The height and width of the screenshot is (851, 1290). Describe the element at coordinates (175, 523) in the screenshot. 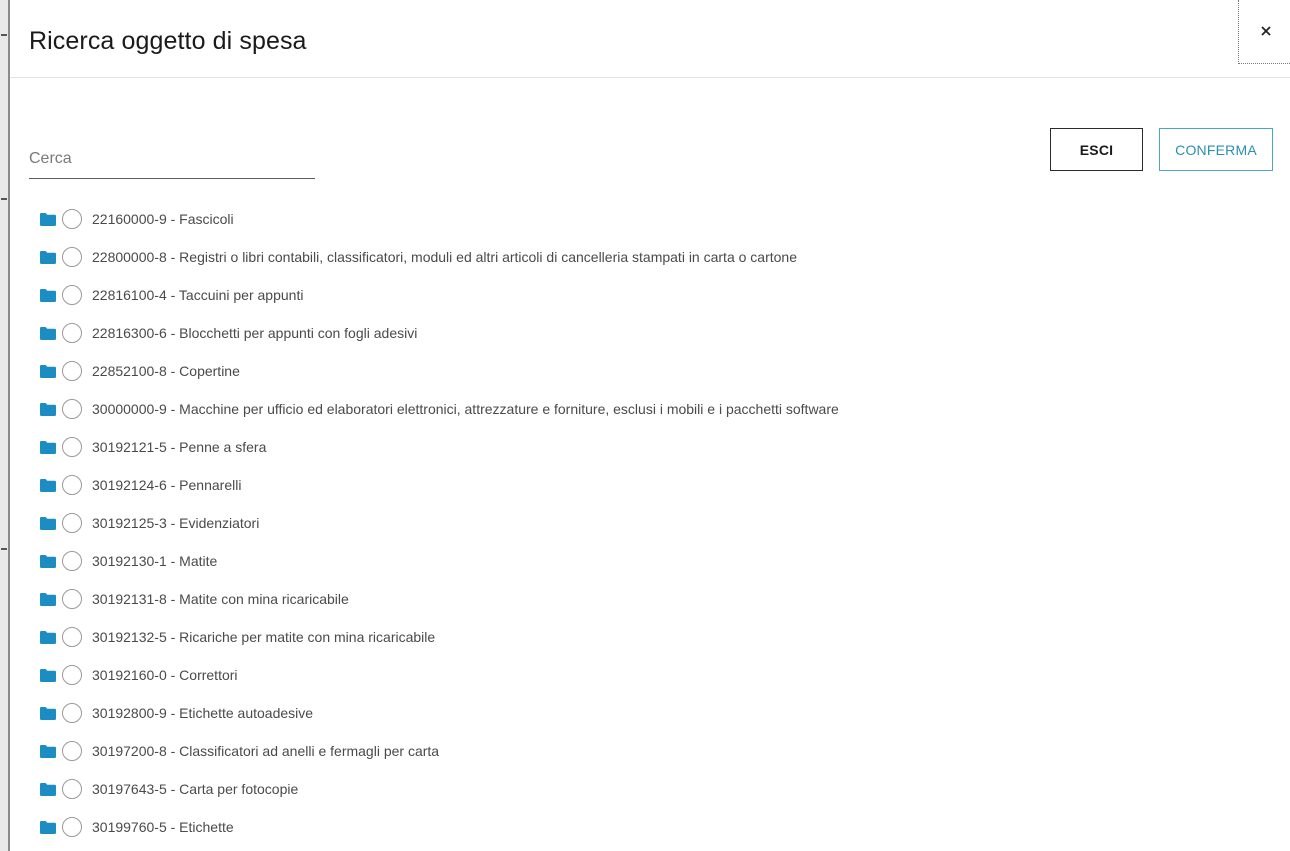

I see `tree-item-label: 30192125-3 - Evidenziatori` at that location.